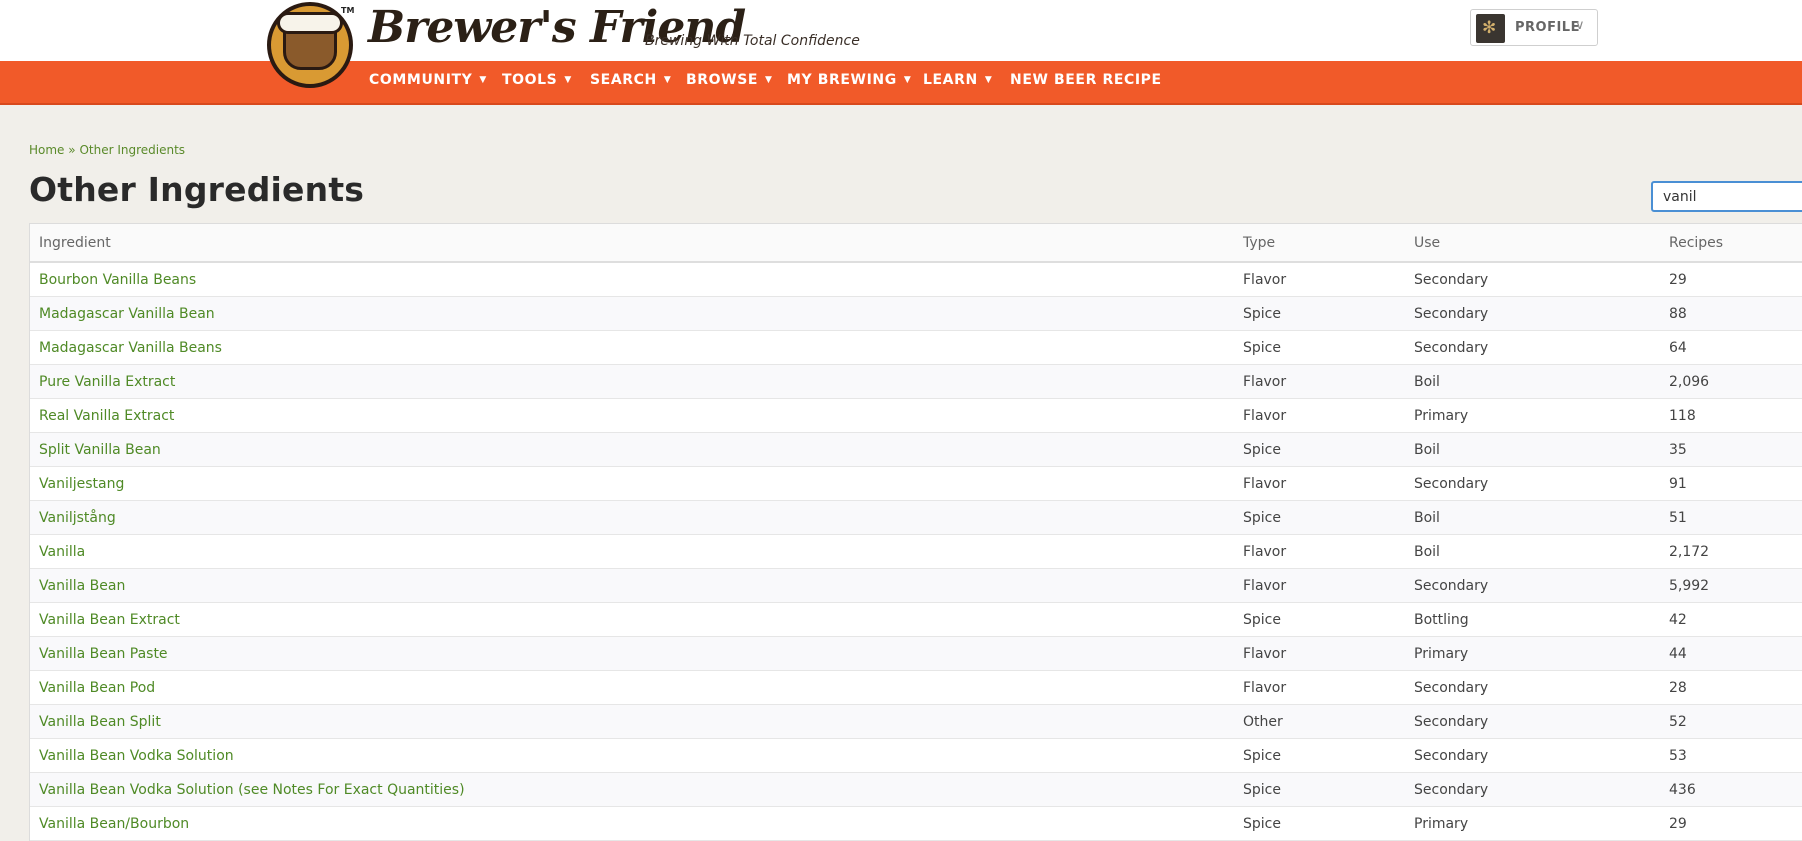 This screenshot has width=1802, height=841. I want to click on ingredient-cell: Vanilla Bean Vodka Solution, so click(632, 755).